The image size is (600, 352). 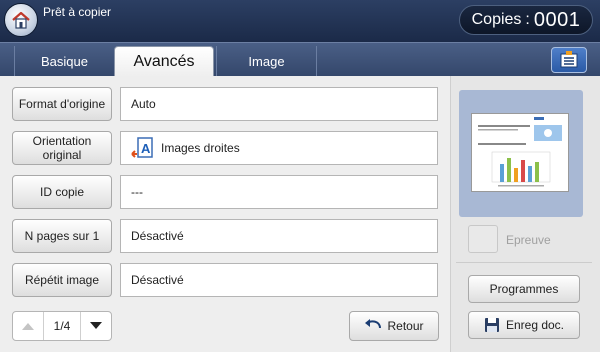 I want to click on original-format-button: Format d'origine, so click(x=62, y=104).